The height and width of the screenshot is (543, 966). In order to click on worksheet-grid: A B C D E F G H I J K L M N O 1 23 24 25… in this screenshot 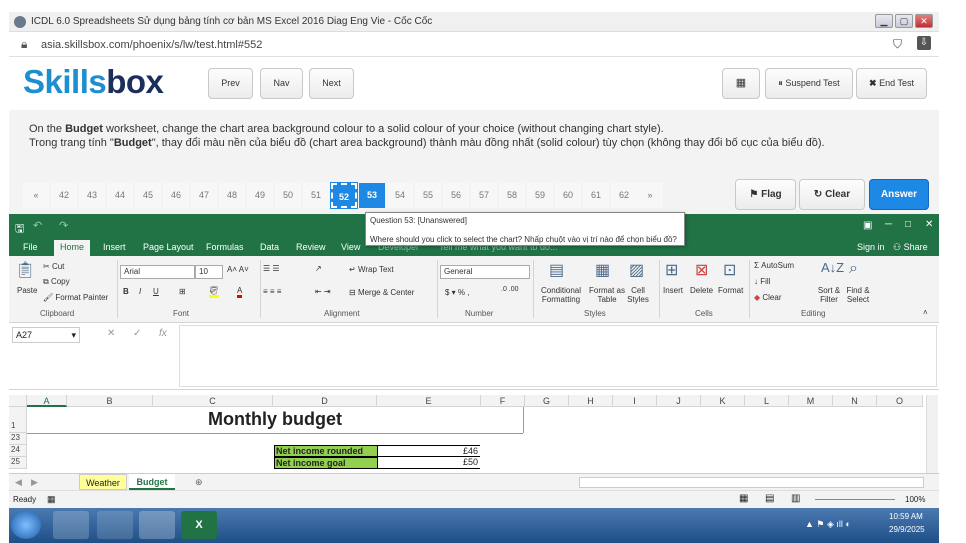, I will do `click(474, 434)`.